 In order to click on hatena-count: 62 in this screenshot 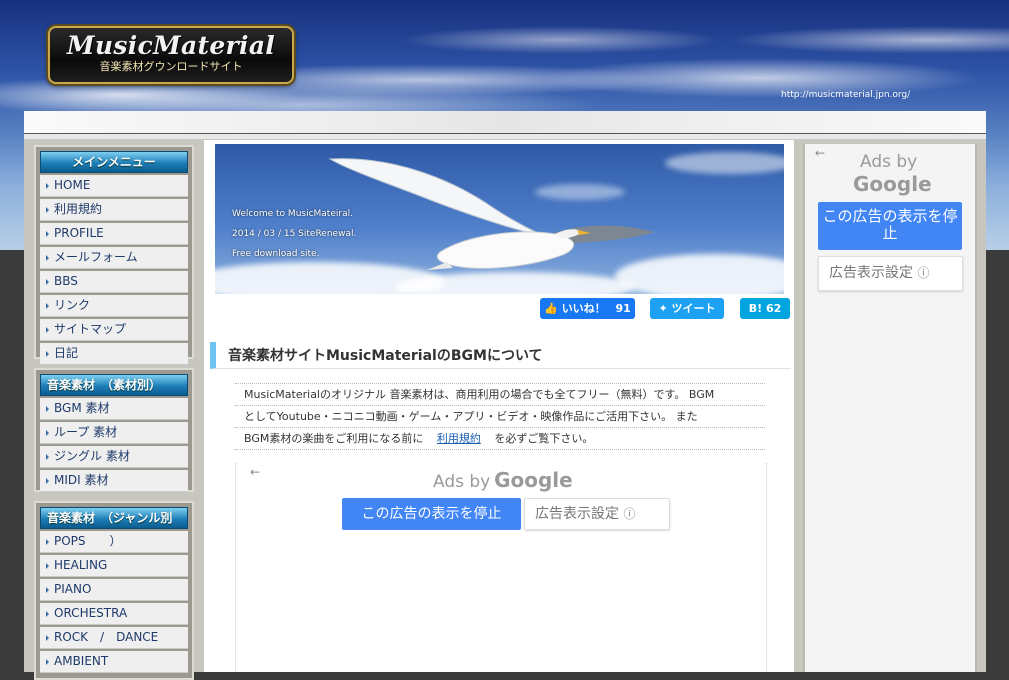, I will do `click(773, 308)`.